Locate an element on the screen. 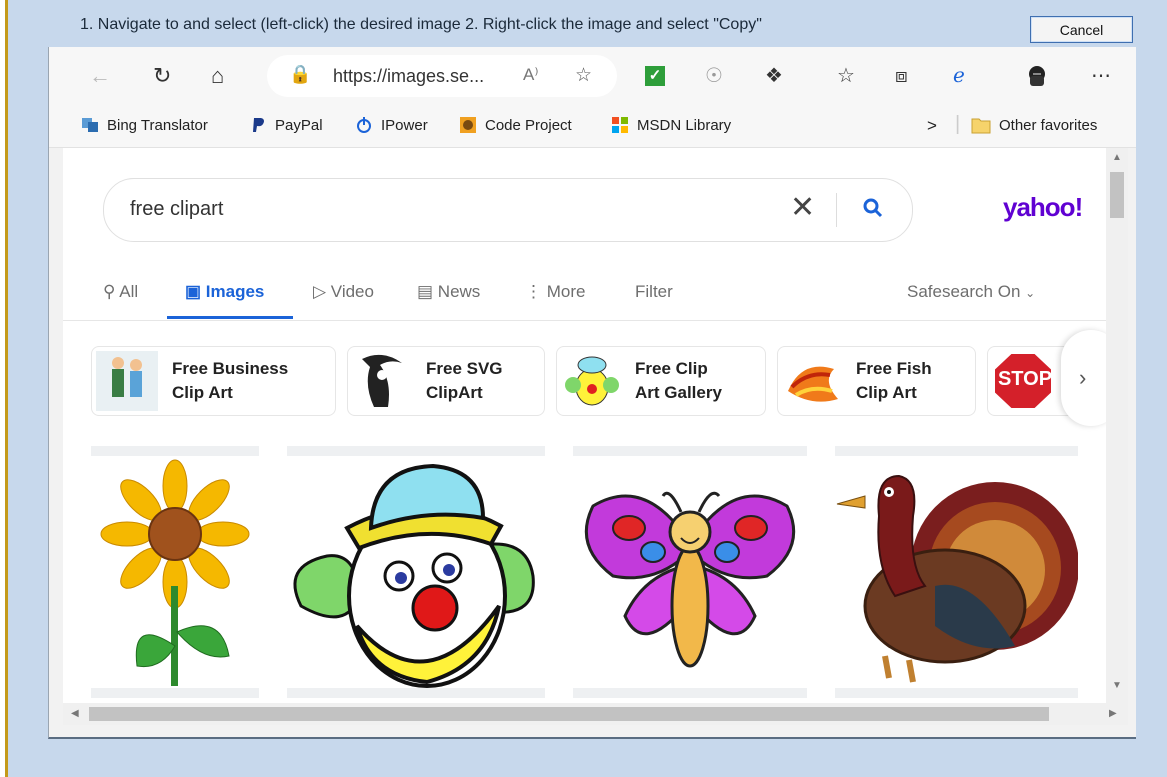  favorite-label: Bing Translator is located at coordinates (157, 125).